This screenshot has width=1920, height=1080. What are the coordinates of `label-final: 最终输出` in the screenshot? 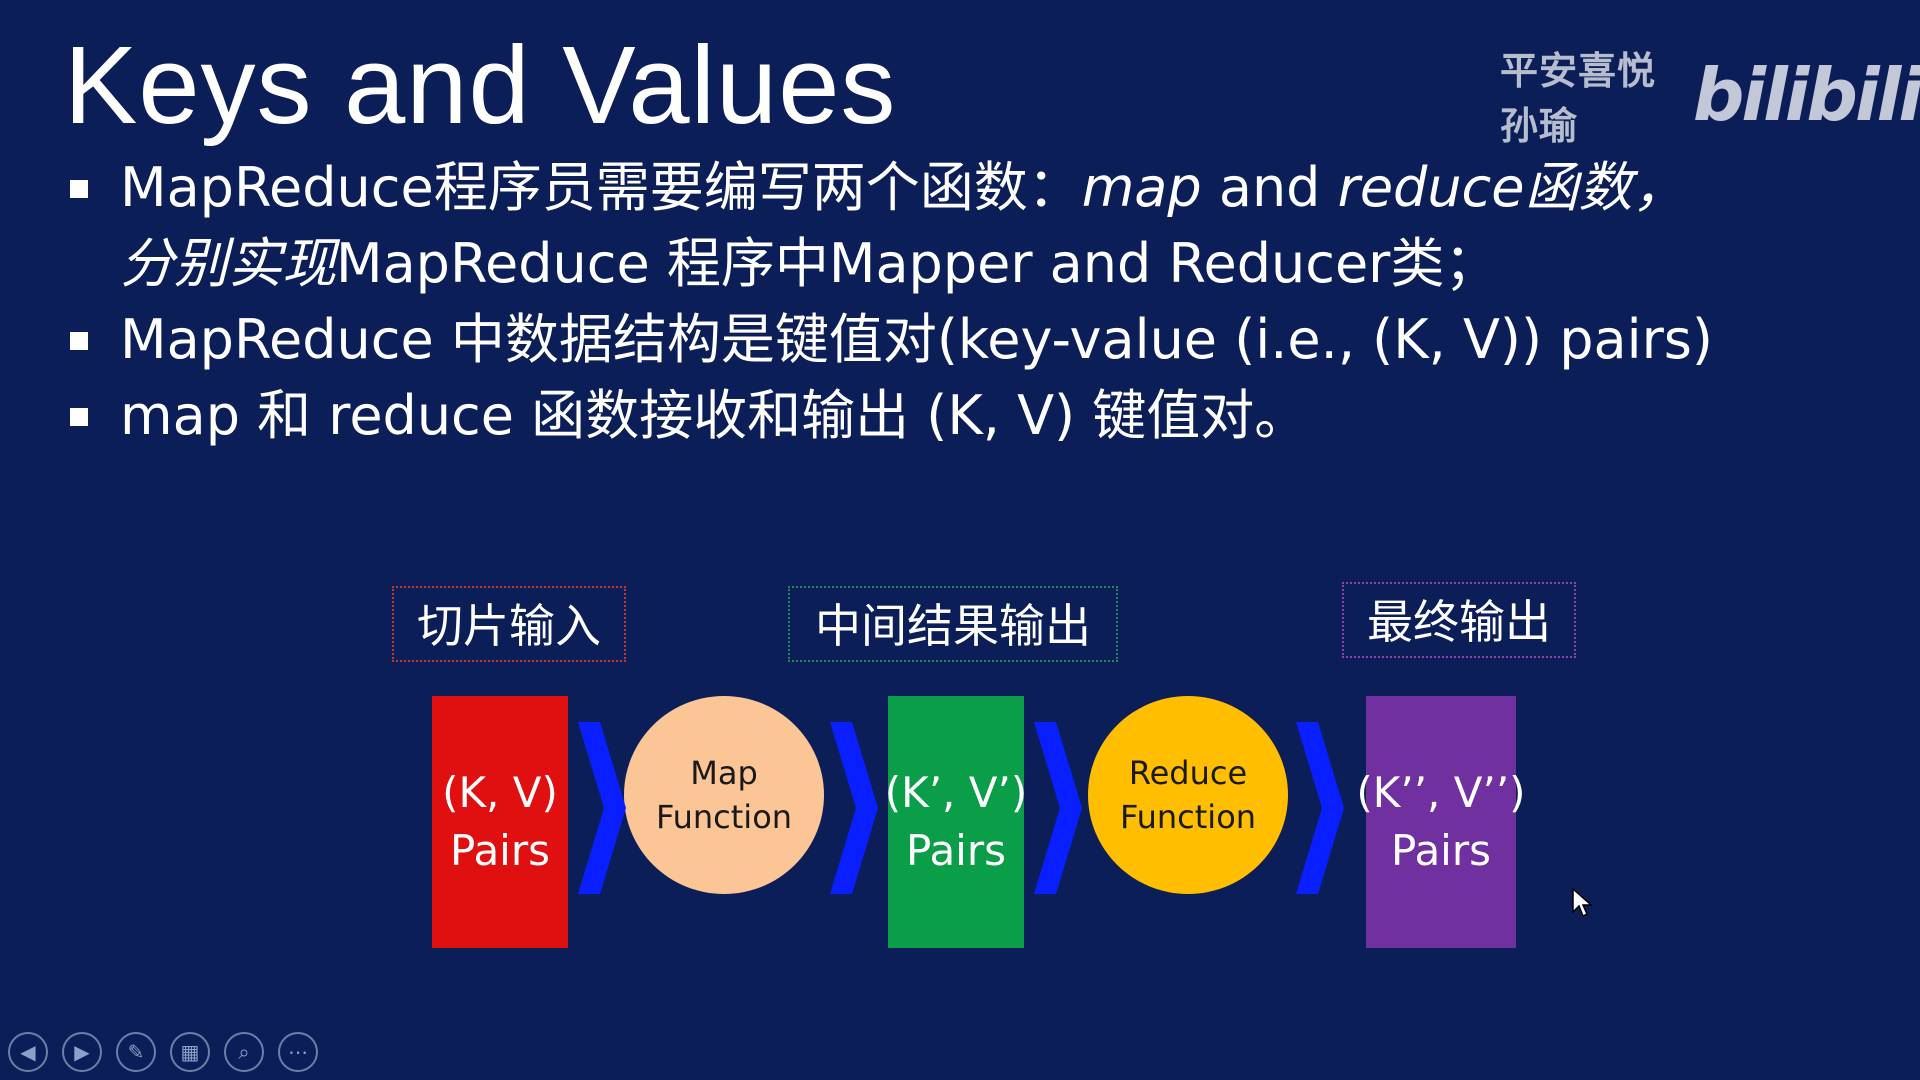 It's located at (1459, 620).